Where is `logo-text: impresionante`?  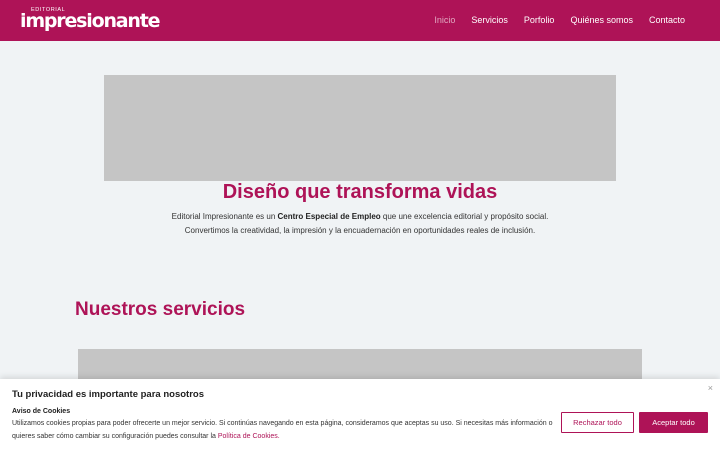
logo-text: impresionante is located at coordinates (90, 21).